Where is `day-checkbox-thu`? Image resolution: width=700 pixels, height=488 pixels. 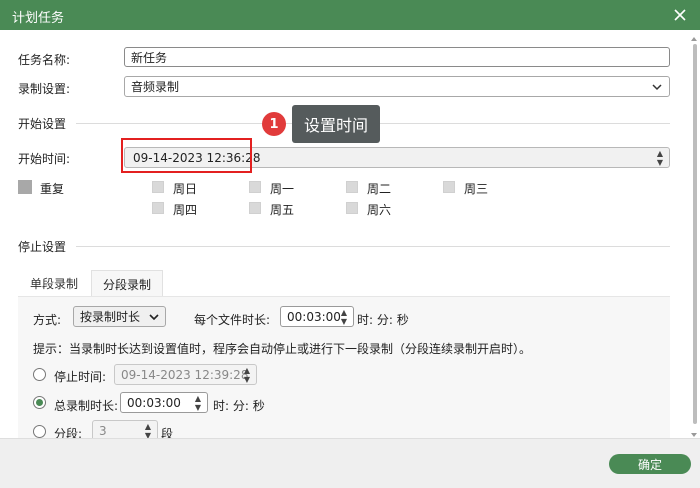 day-checkbox-thu is located at coordinates (158, 208).